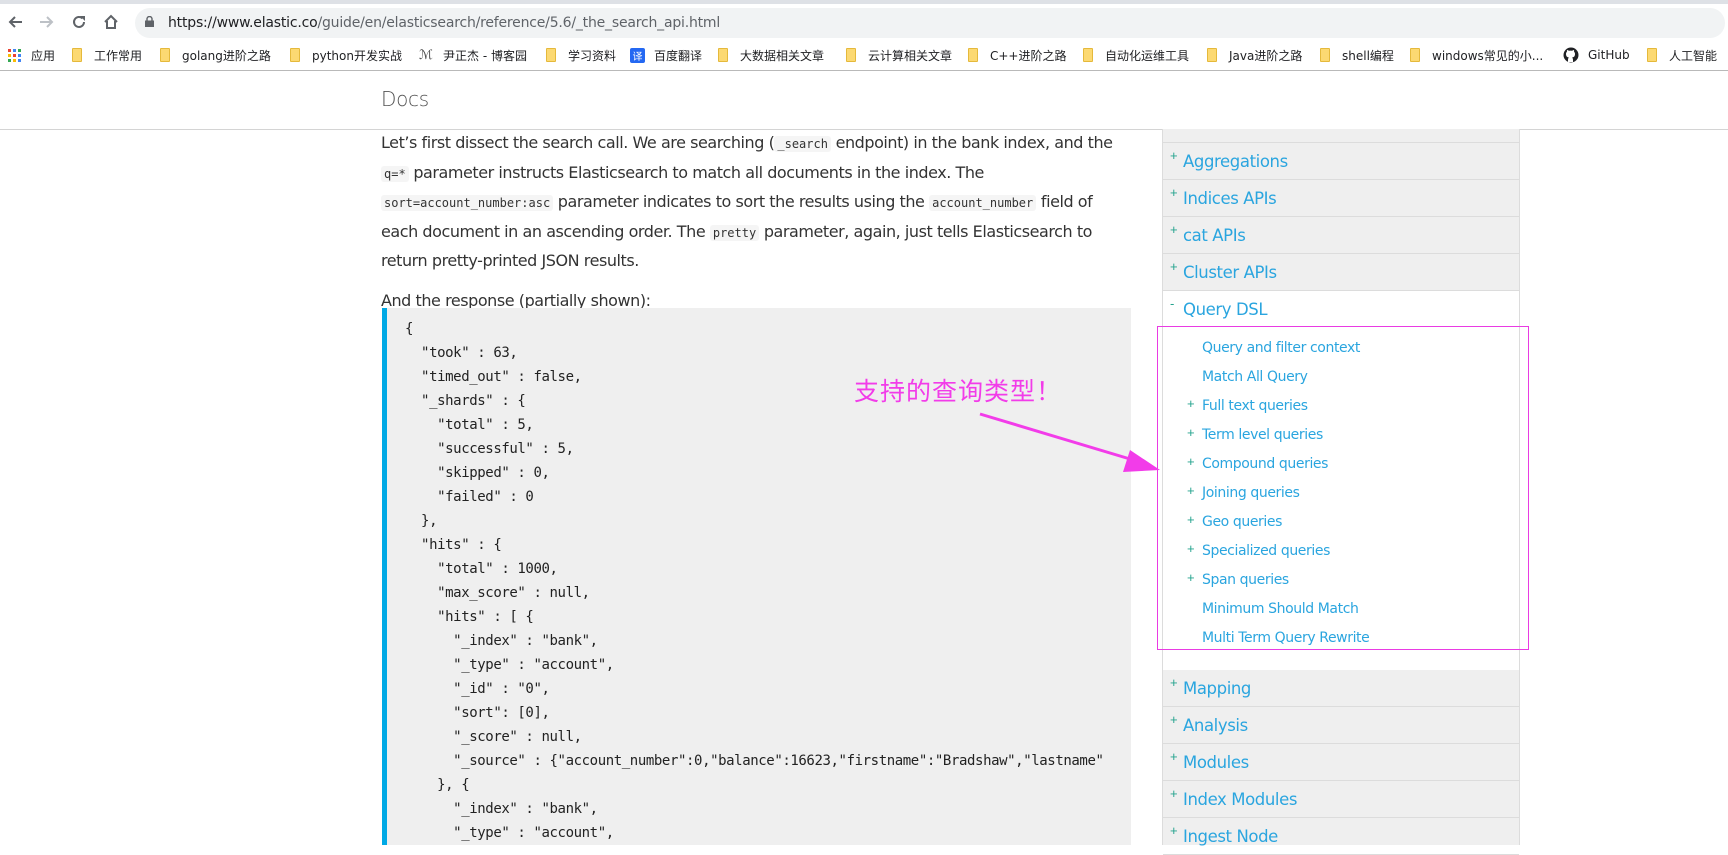 Image resolution: width=1728 pixels, height=855 pixels. I want to click on sidebar-item-query-dsl: - Query DSL, so click(1341, 309).